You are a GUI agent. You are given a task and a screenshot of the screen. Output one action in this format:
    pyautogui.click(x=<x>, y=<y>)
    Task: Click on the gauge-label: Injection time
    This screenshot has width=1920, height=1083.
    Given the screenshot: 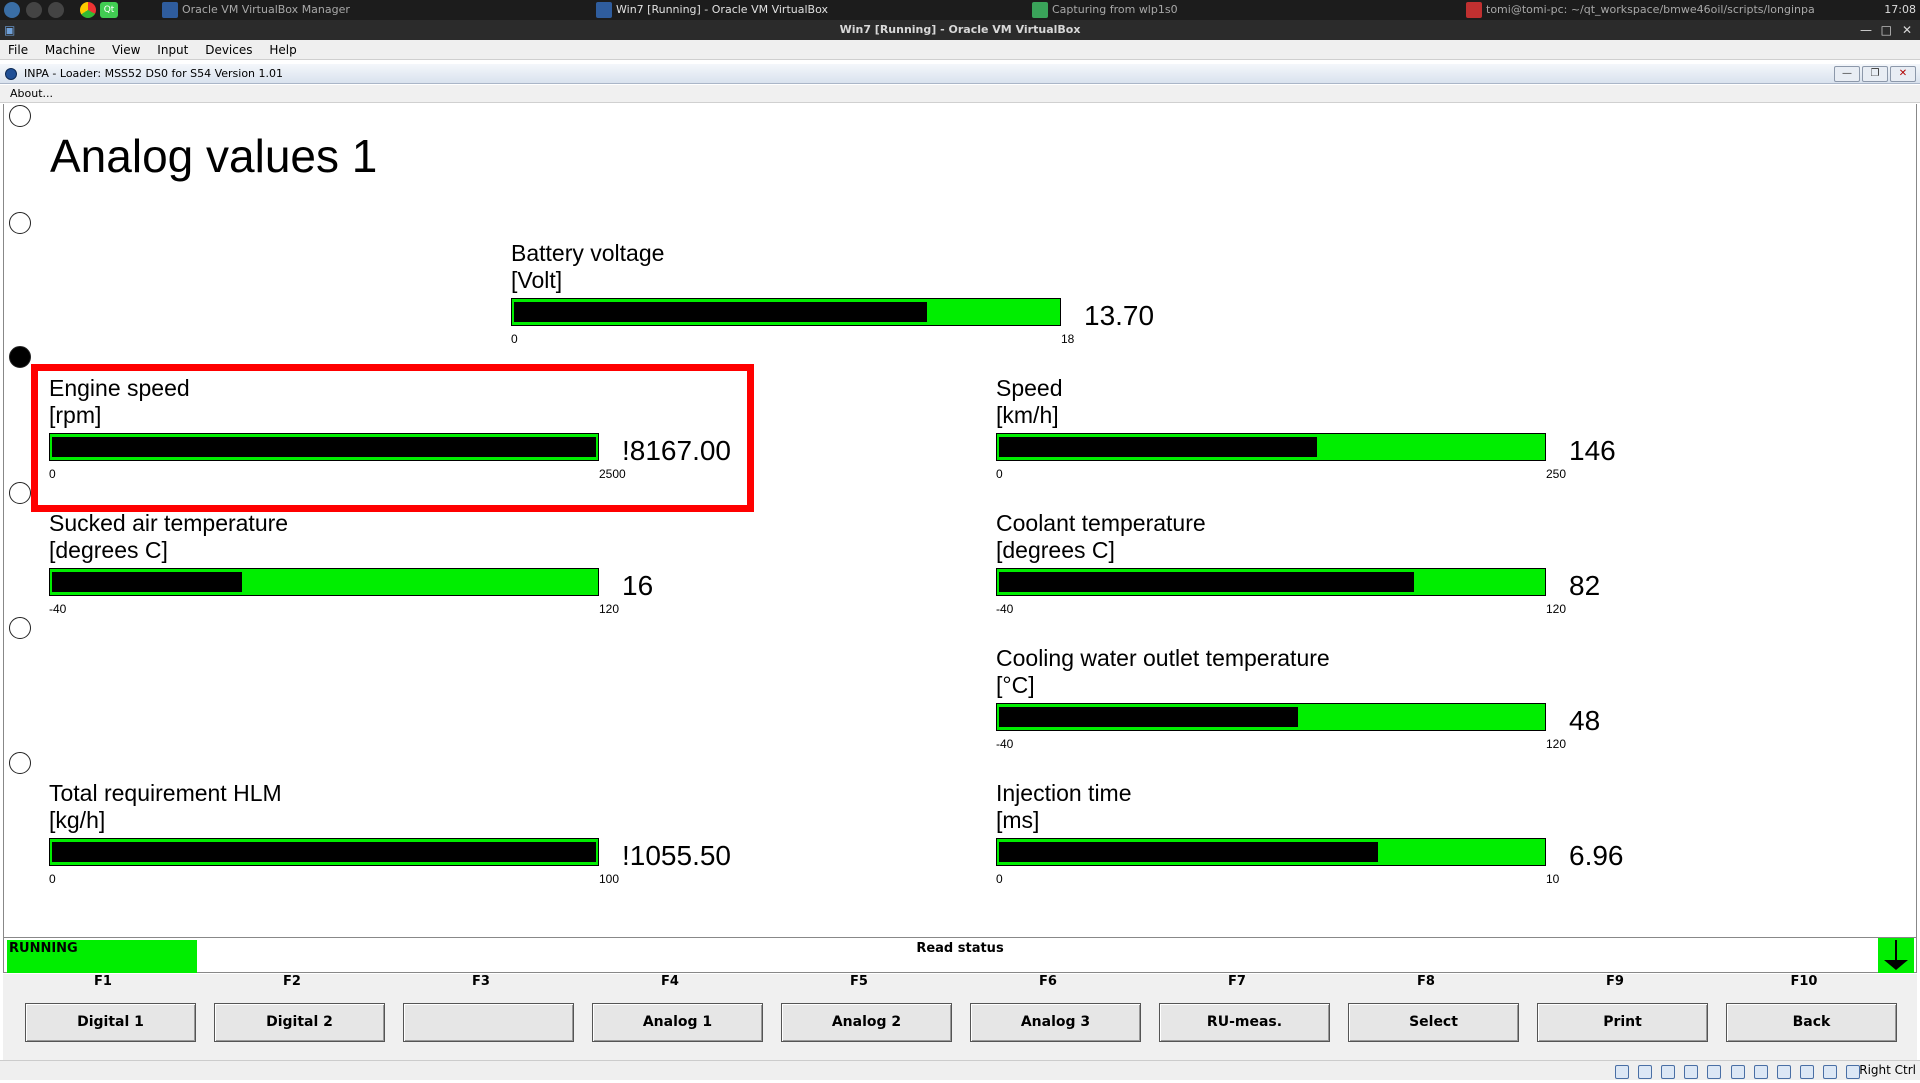 What is the action you would take?
    pyautogui.click(x=1064, y=793)
    